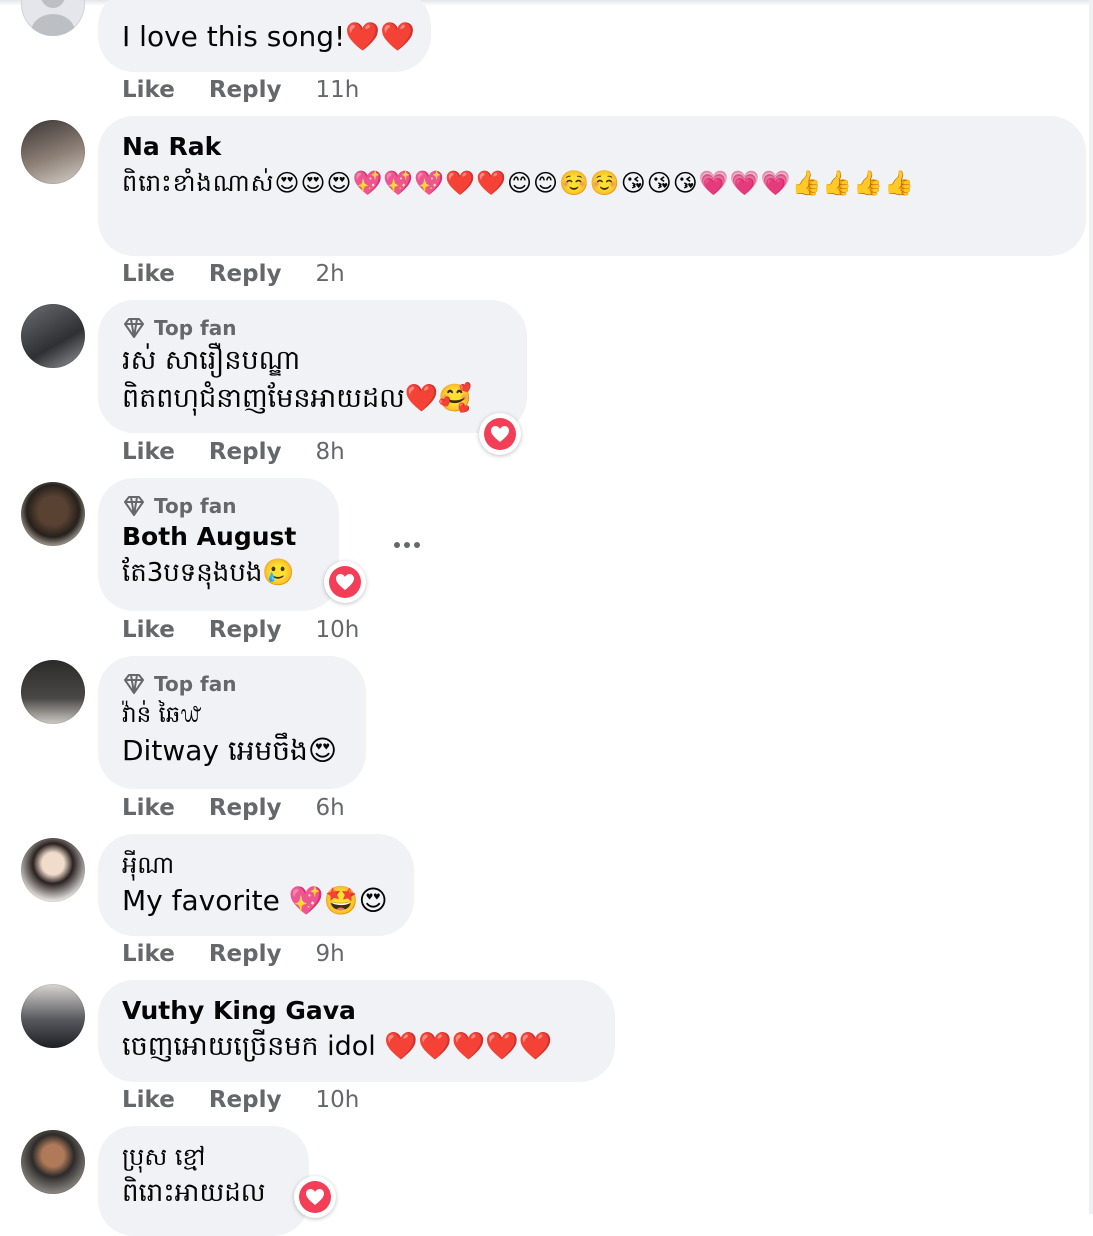 This screenshot has height=1236, width=1093. I want to click on comment-text: I love this song!❤️❤️, so click(268, 36).